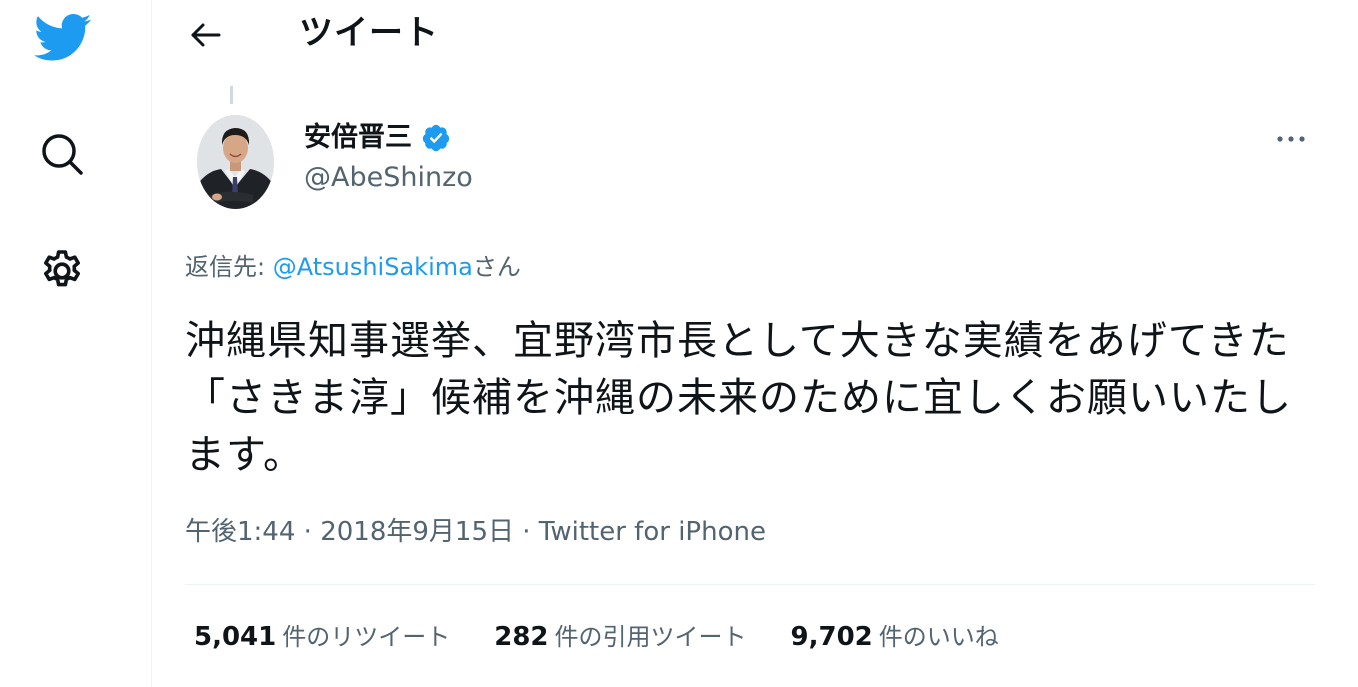 The height and width of the screenshot is (687, 1358). I want to click on quotes-label: 件の引用ツイート, so click(650, 637).